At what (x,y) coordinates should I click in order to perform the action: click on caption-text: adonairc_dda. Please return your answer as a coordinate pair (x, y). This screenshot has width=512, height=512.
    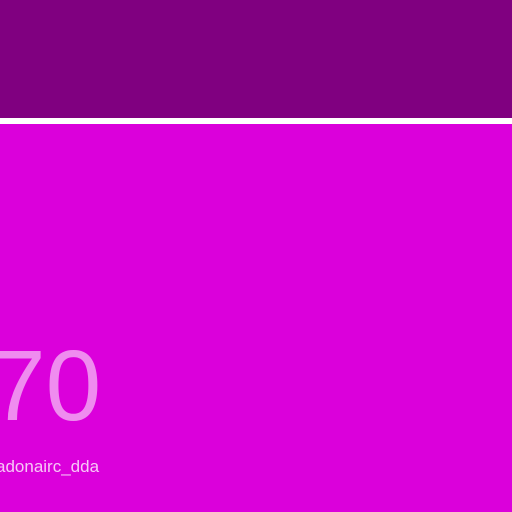
    Looking at the image, I should click on (50, 466).